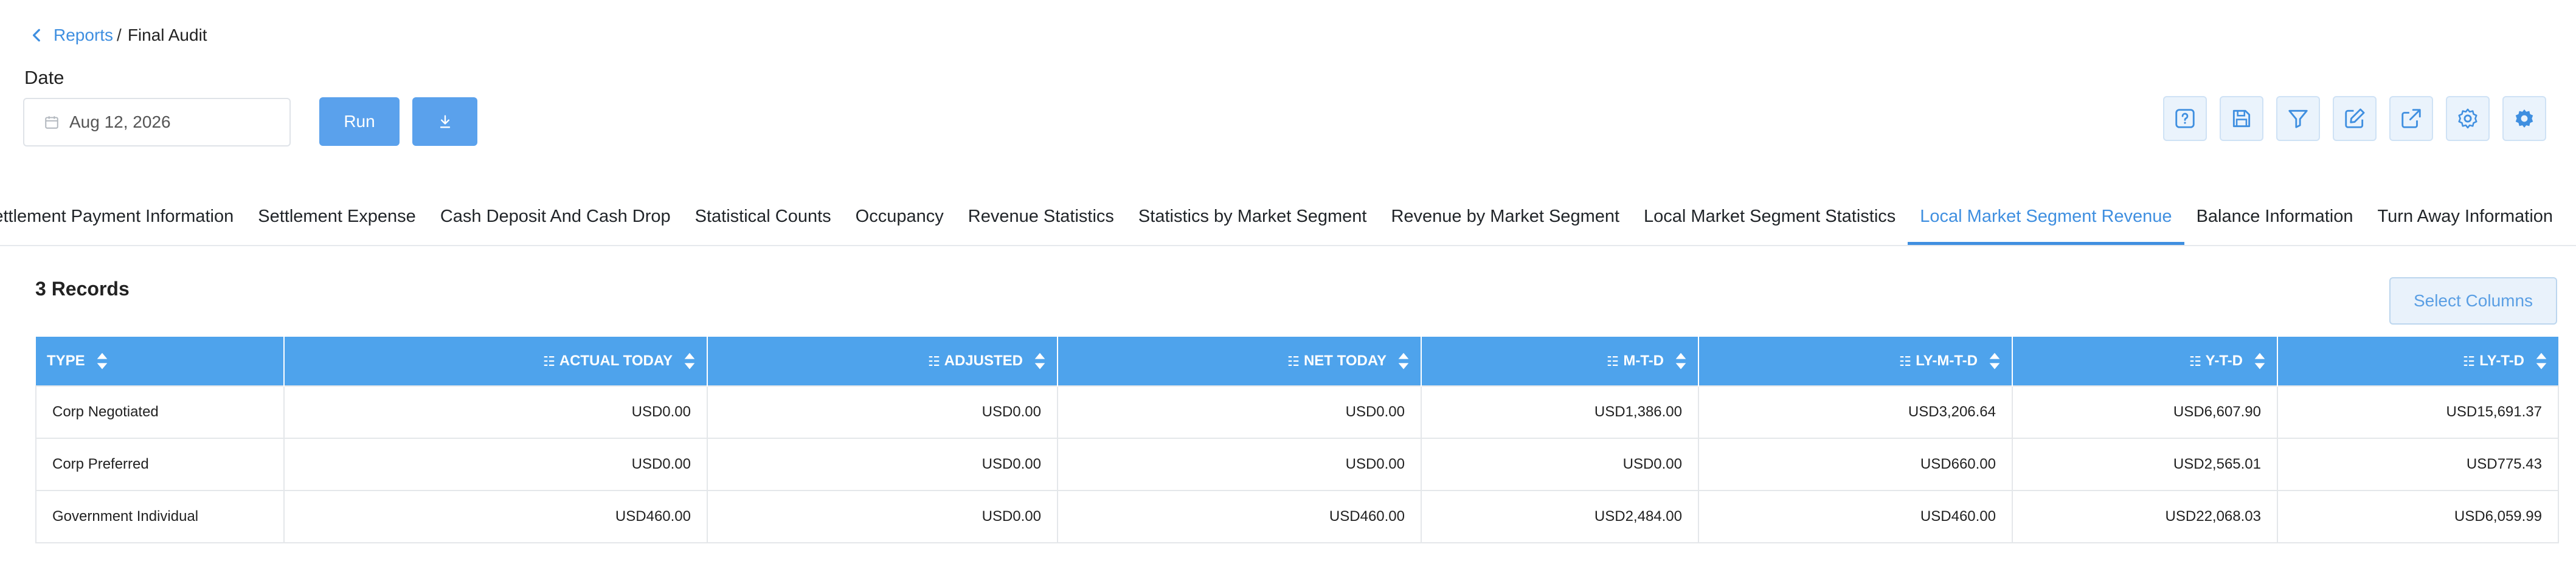  I want to click on filter-button, so click(2298, 118).